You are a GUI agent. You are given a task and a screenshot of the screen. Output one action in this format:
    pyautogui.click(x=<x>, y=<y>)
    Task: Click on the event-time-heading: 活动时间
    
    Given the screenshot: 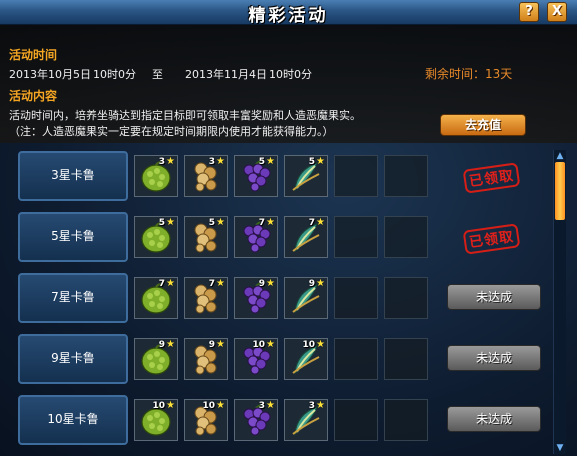 What is the action you would take?
    pyautogui.click(x=33, y=55)
    